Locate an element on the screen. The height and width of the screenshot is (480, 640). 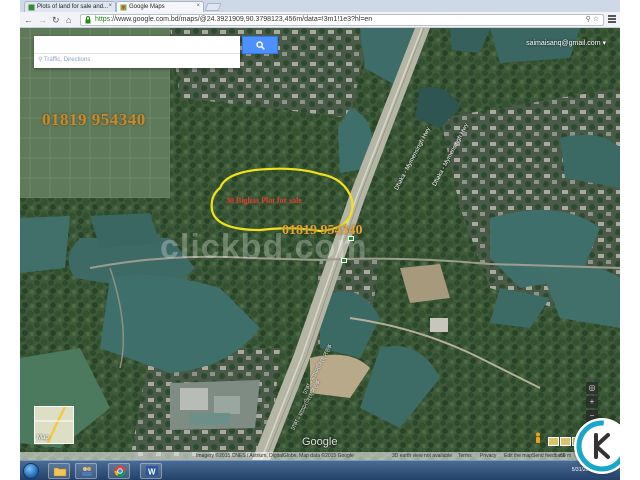
chrome-icon is located at coordinates (120, 471).